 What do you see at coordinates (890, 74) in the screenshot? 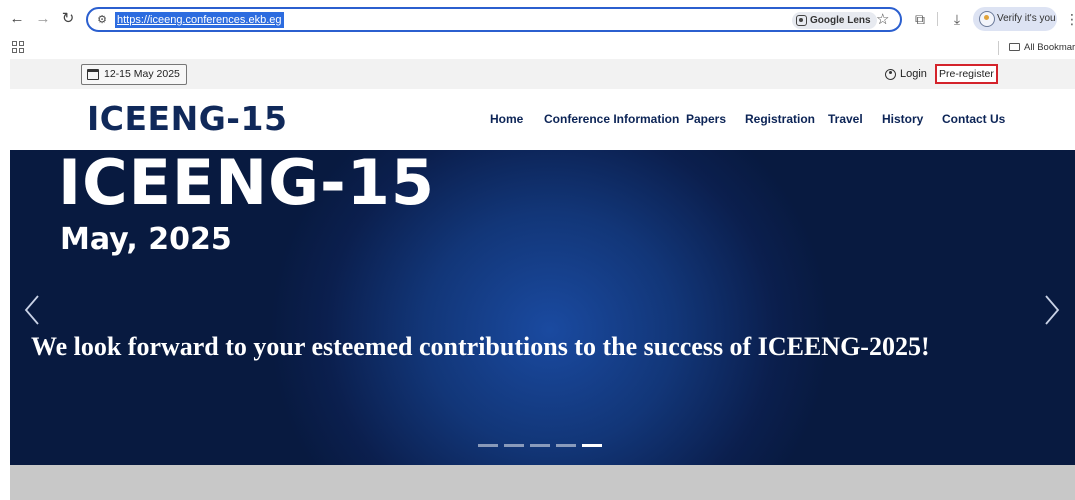
I see `user-icon` at bounding box center [890, 74].